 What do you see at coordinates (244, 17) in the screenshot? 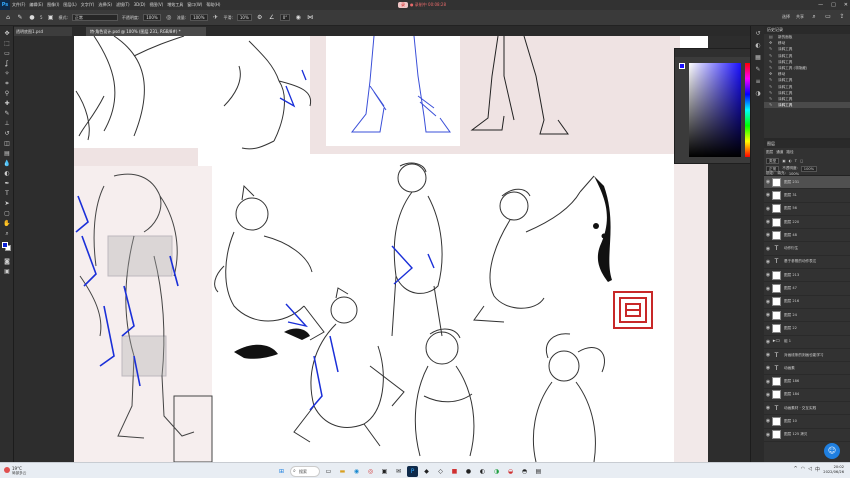
I see `smooth-field: 10%` at bounding box center [244, 17].